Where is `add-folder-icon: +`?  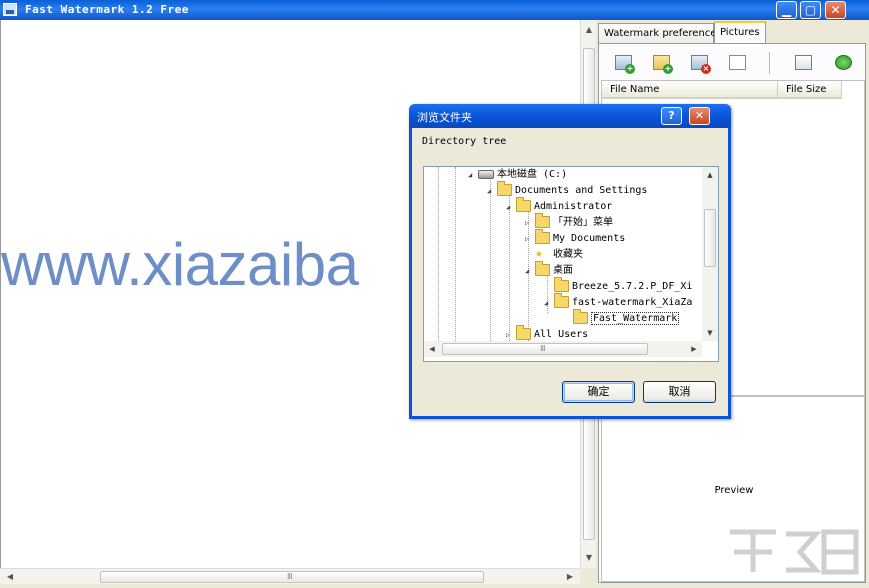
add-folder-icon: + is located at coordinates (662, 63).